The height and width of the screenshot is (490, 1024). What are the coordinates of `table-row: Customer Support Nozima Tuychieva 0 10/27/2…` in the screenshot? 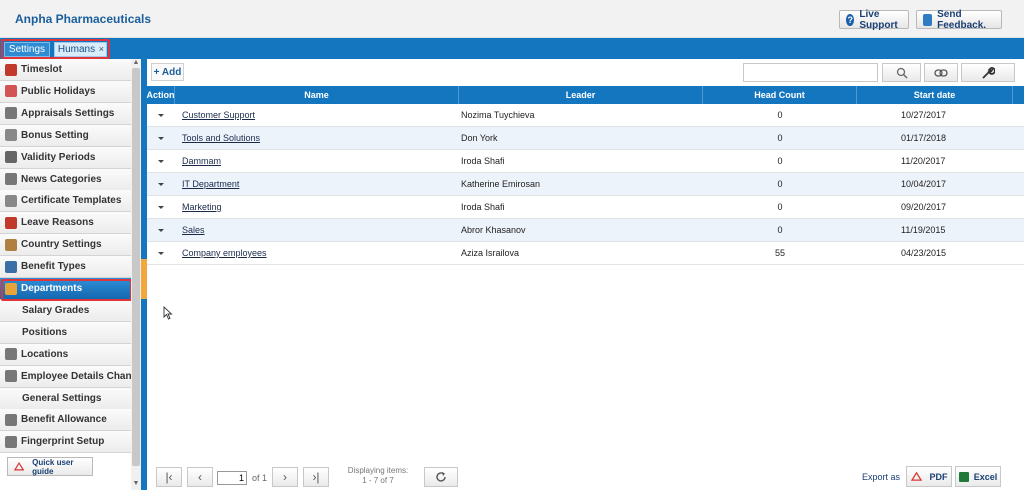 It's located at (585, 115).